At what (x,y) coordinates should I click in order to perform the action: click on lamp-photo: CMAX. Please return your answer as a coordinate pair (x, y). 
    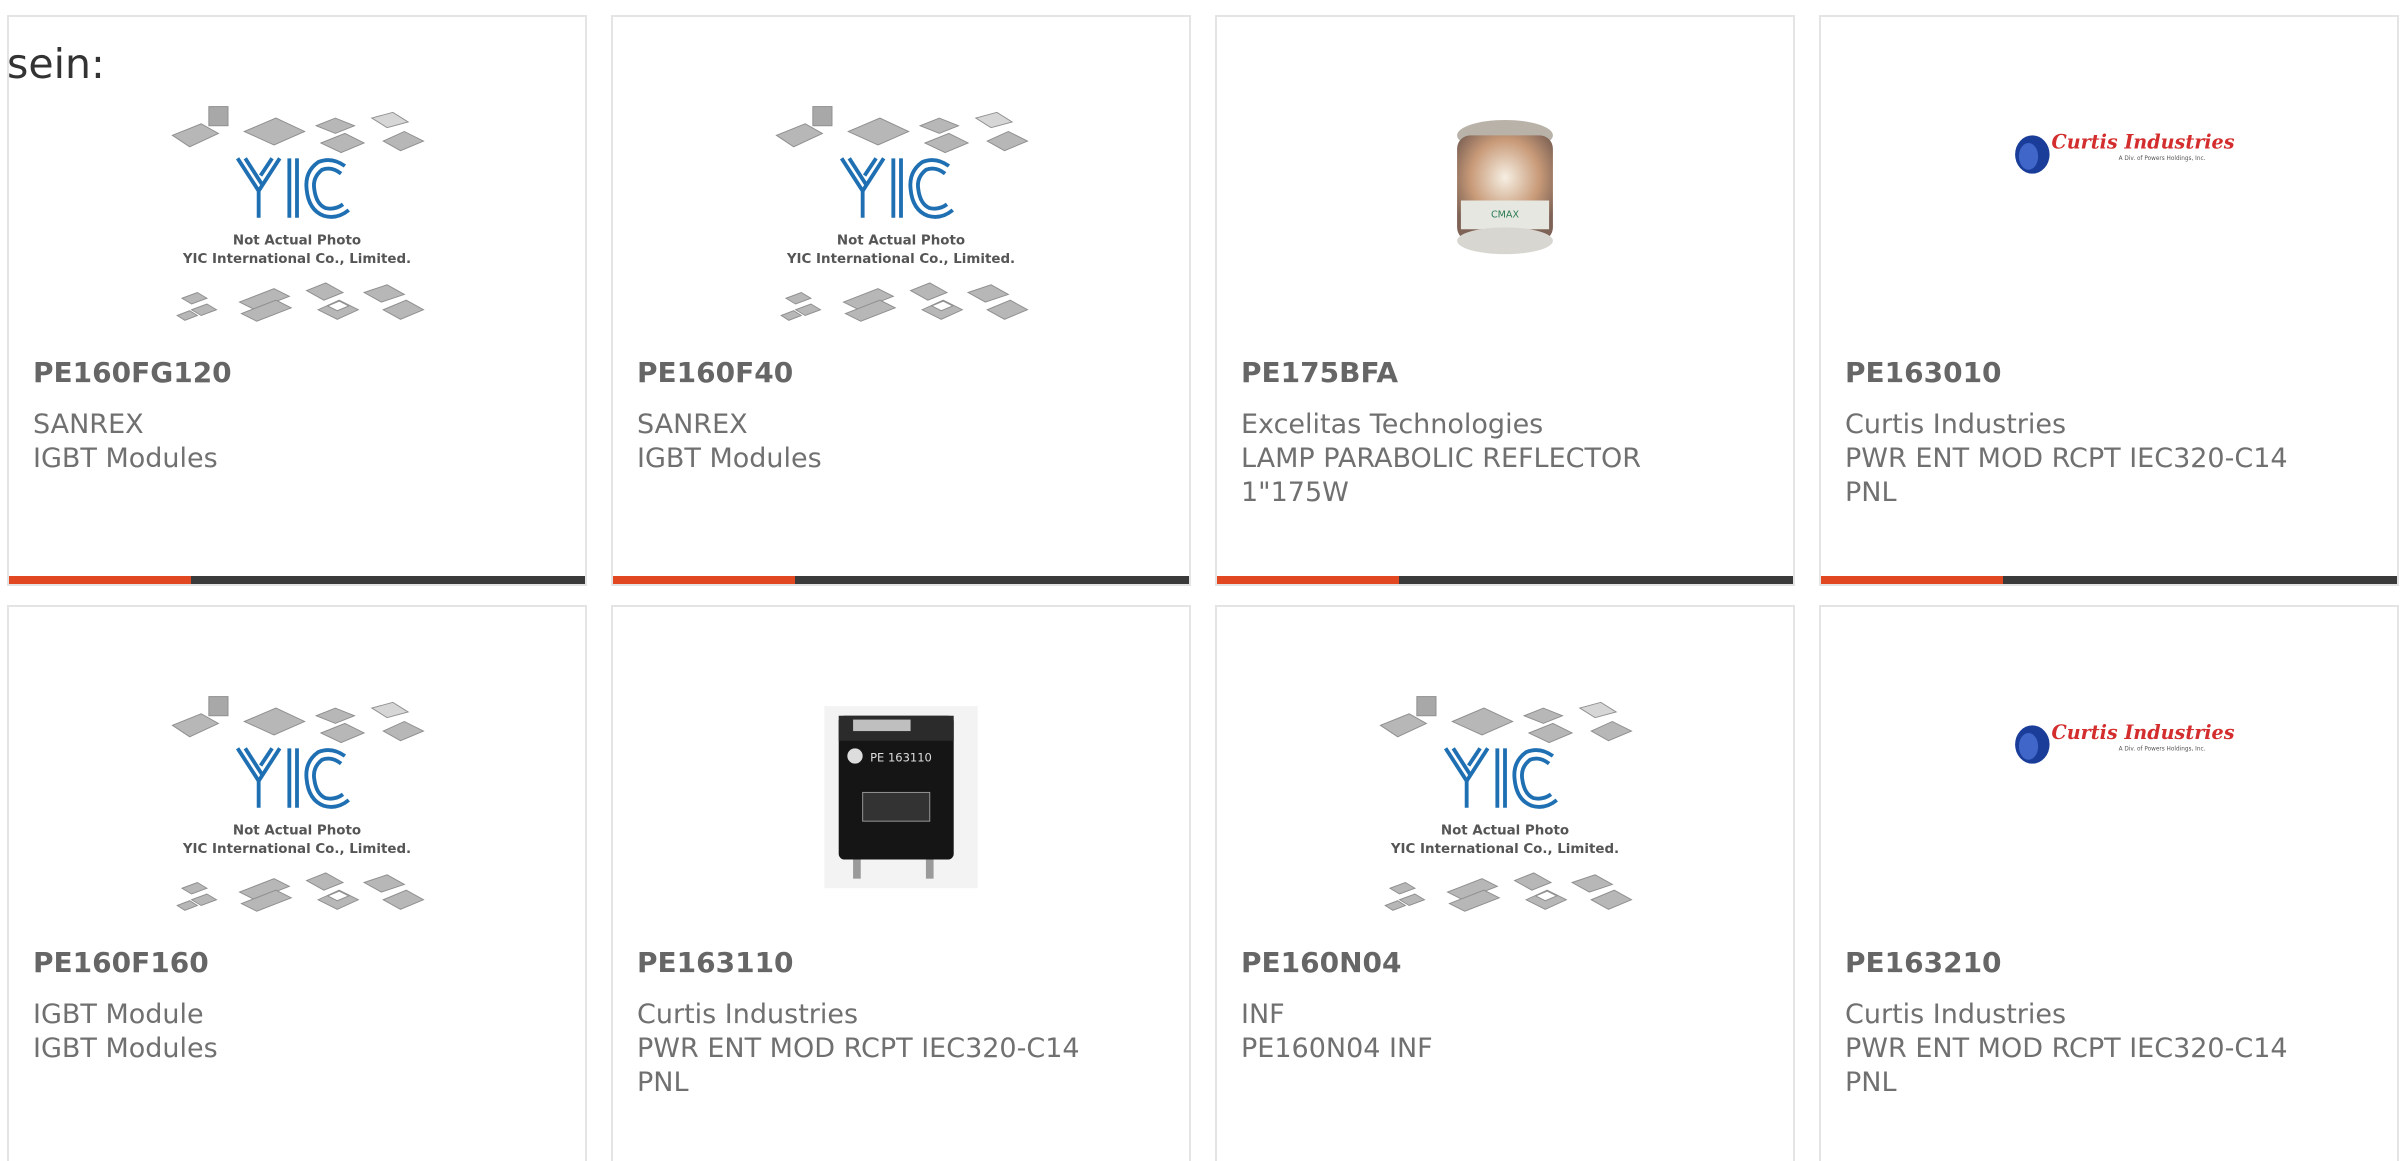
    Looking at the image, I should click on (1505, 187).